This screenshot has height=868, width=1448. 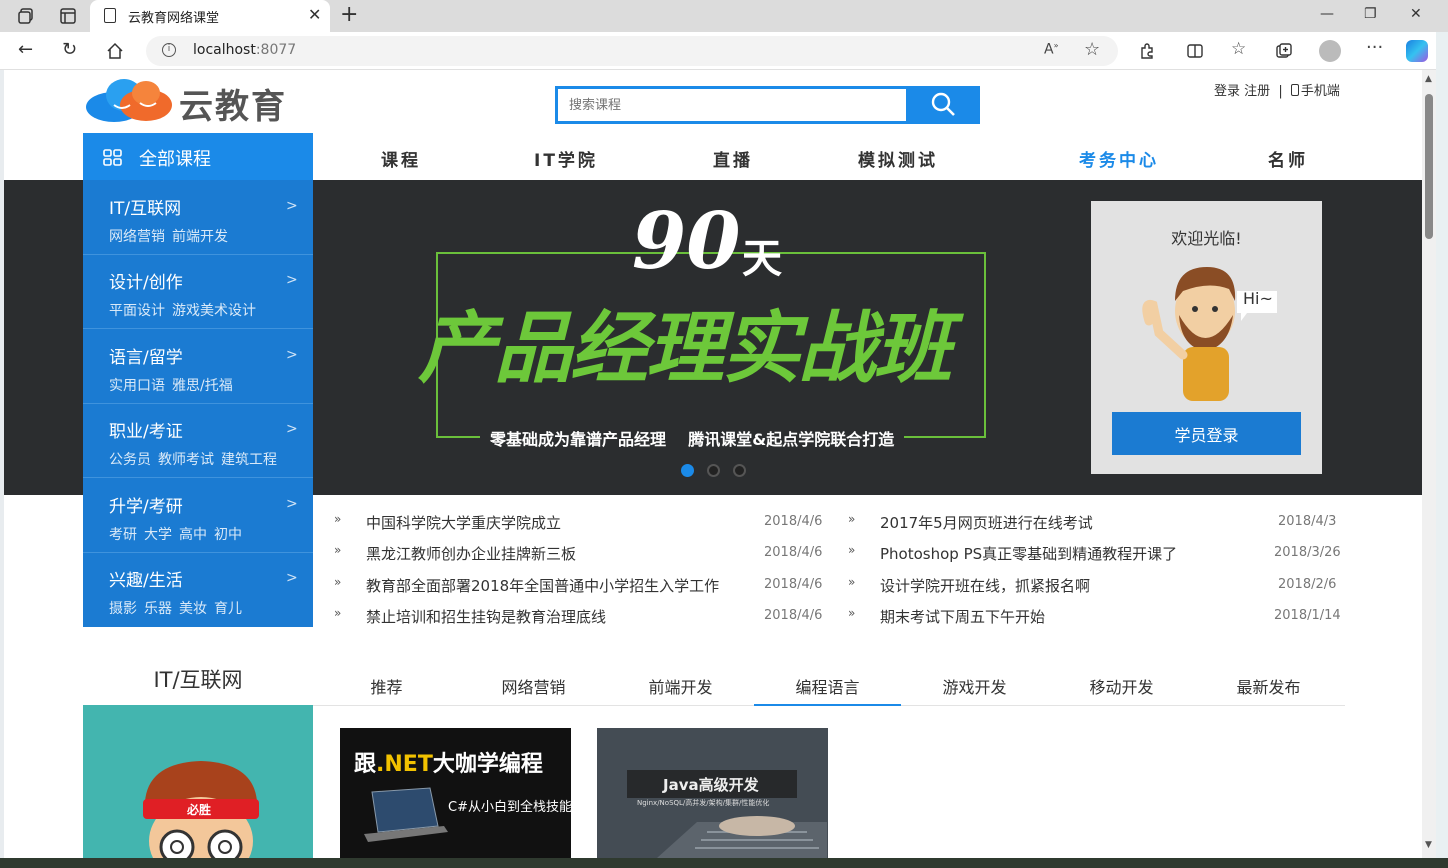 I want to click on subcategory-link: 考研, so click(x=123, y=535).